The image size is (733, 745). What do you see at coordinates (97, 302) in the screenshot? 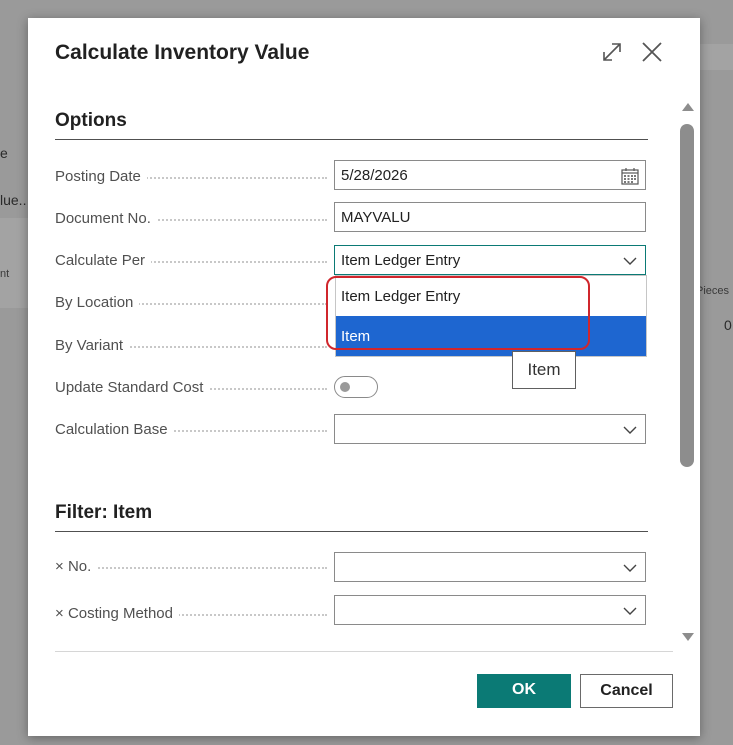
I see `by-location-label-text: By Location` at bounding box center [97, 302].